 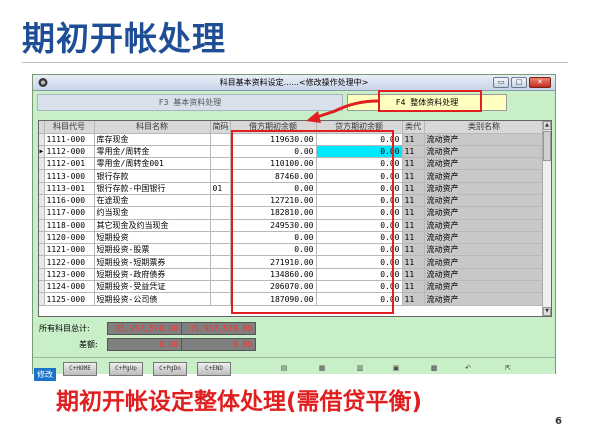 What do you see at coordinates (152, 250) in the screenshot?
I see `cell-name: 短期投资-股票` at bounding box center [152, 250].